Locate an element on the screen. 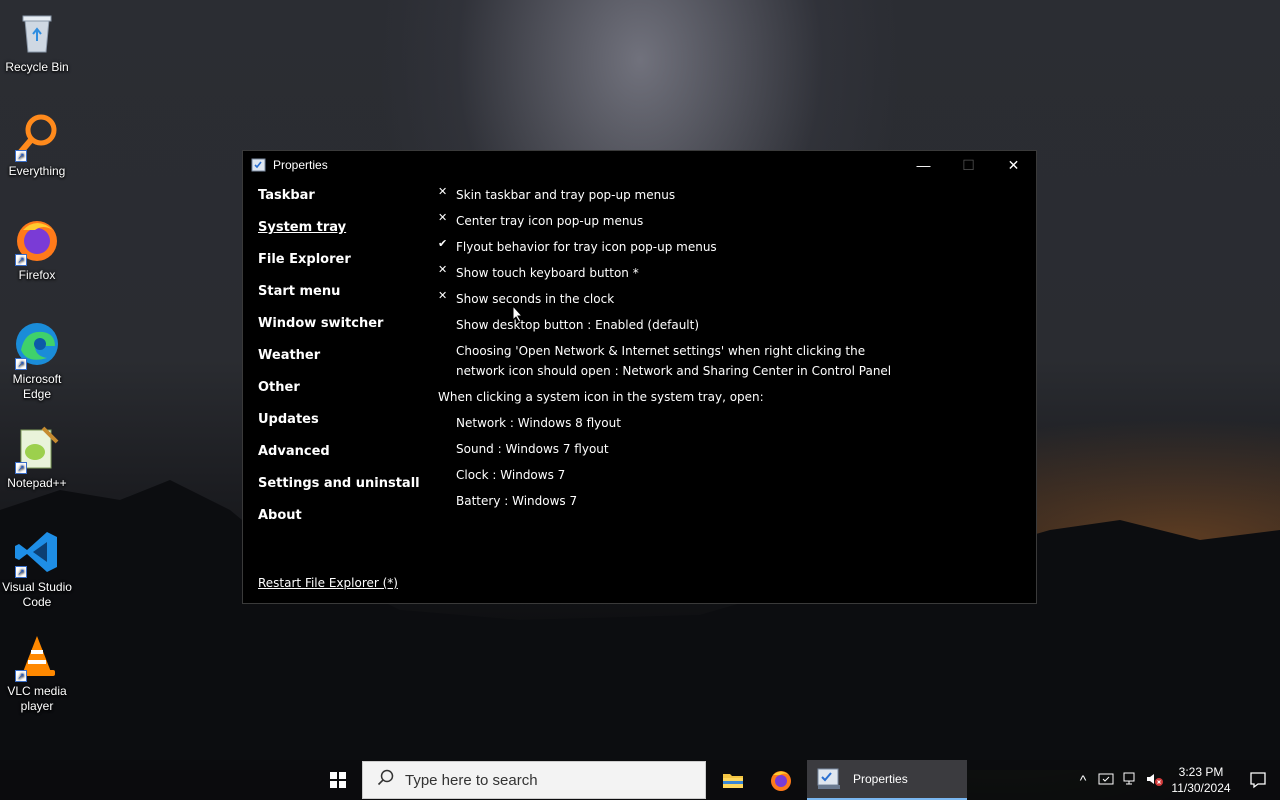 Image resolution: width=1280 pixels, height=800 pixels. taskbar-file-explorer is located at coordinates (733, 780).